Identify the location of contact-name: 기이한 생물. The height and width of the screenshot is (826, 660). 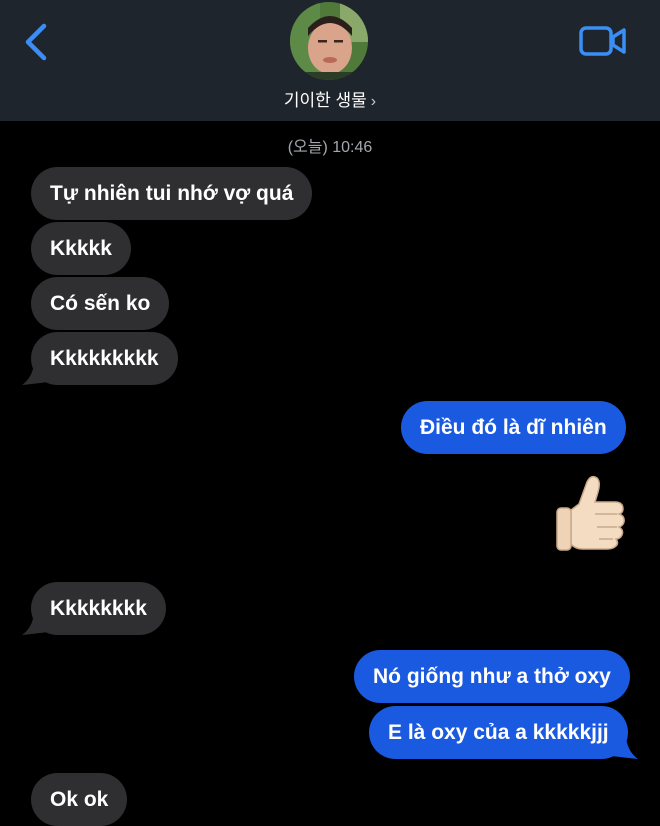
(325, 100).